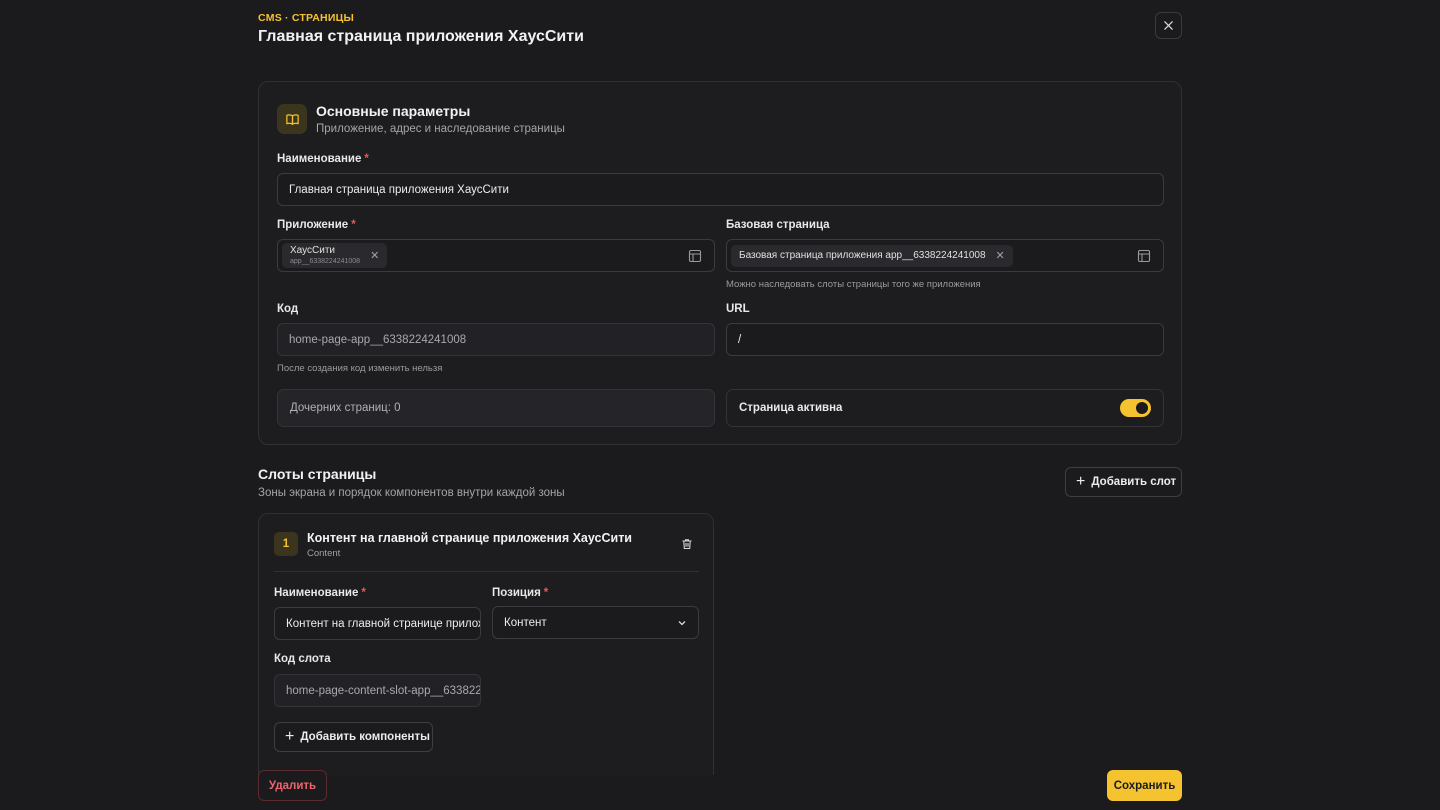  Describe the element at coordinates (595, 622) in the screenshot. I see `slot-position-select: Контент` at that location.